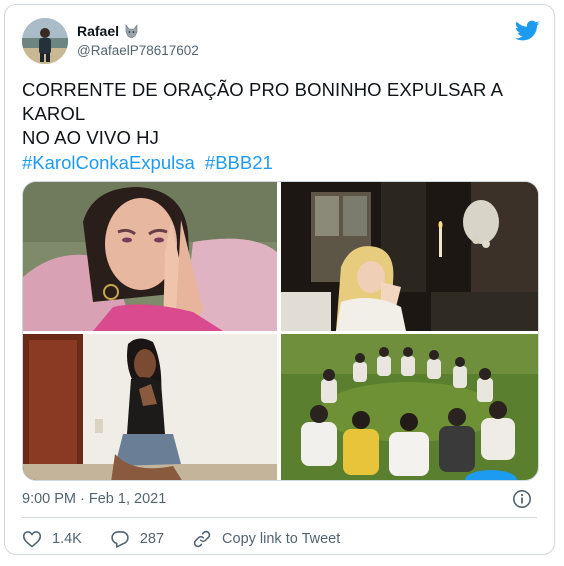 The width and height of the screenshot is (564, 566). I want to click on reply-button: 287, so click(137, 539).